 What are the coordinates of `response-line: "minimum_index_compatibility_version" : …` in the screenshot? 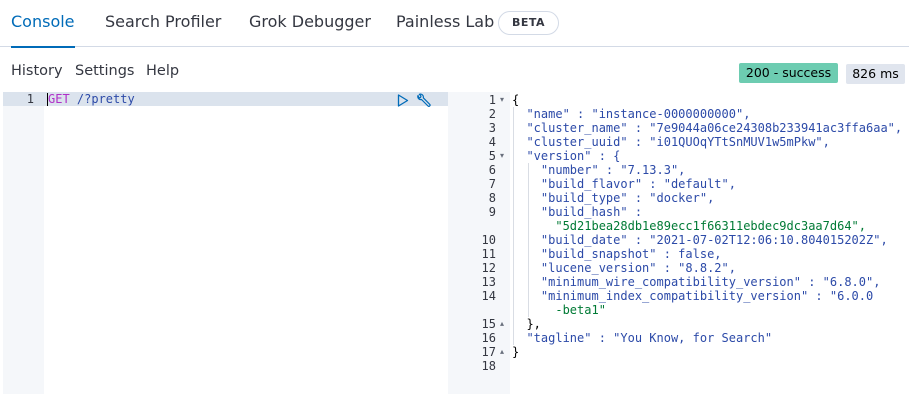 It's located at (693, 296).